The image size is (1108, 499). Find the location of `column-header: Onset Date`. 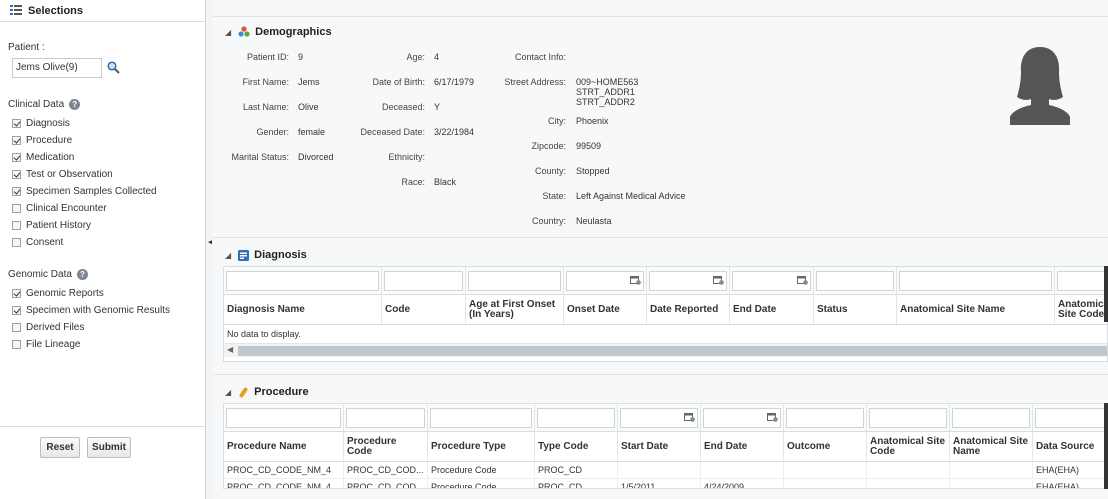

column-header: Onset Date is located at coordinates (605, 309).